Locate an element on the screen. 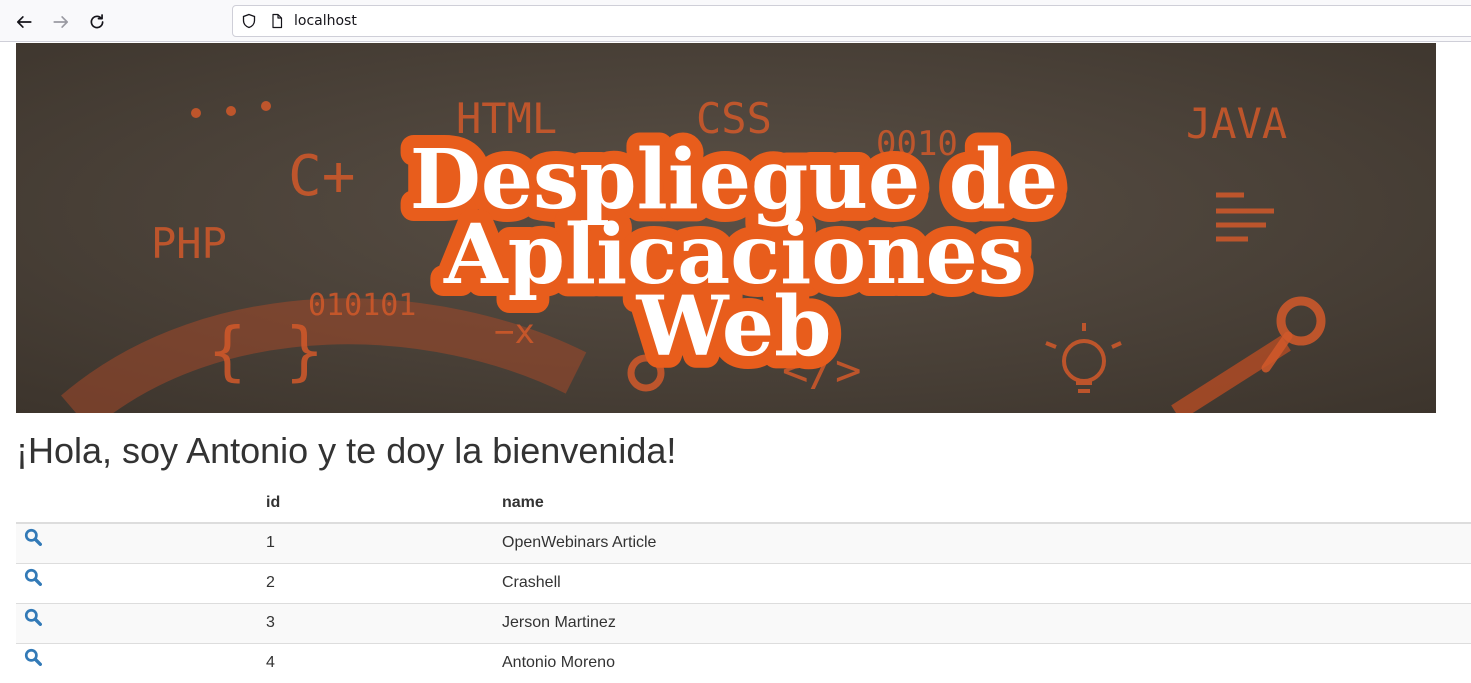  back-button is located at coordinates (24, 22).